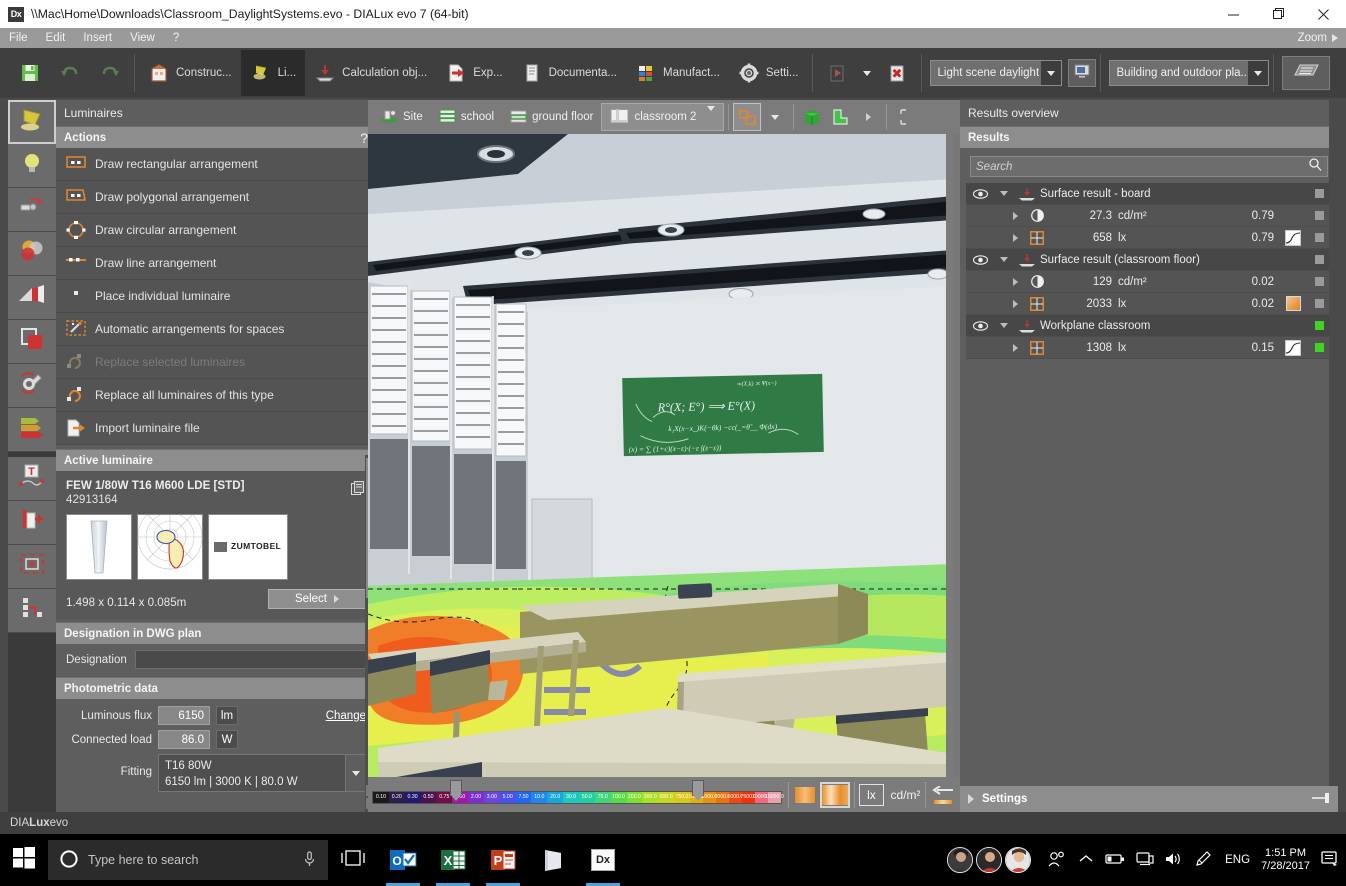  What do you see at coordinates (1145, 860) in the screenshot?
I see `network-icon` at bounding box center [1145, 860].